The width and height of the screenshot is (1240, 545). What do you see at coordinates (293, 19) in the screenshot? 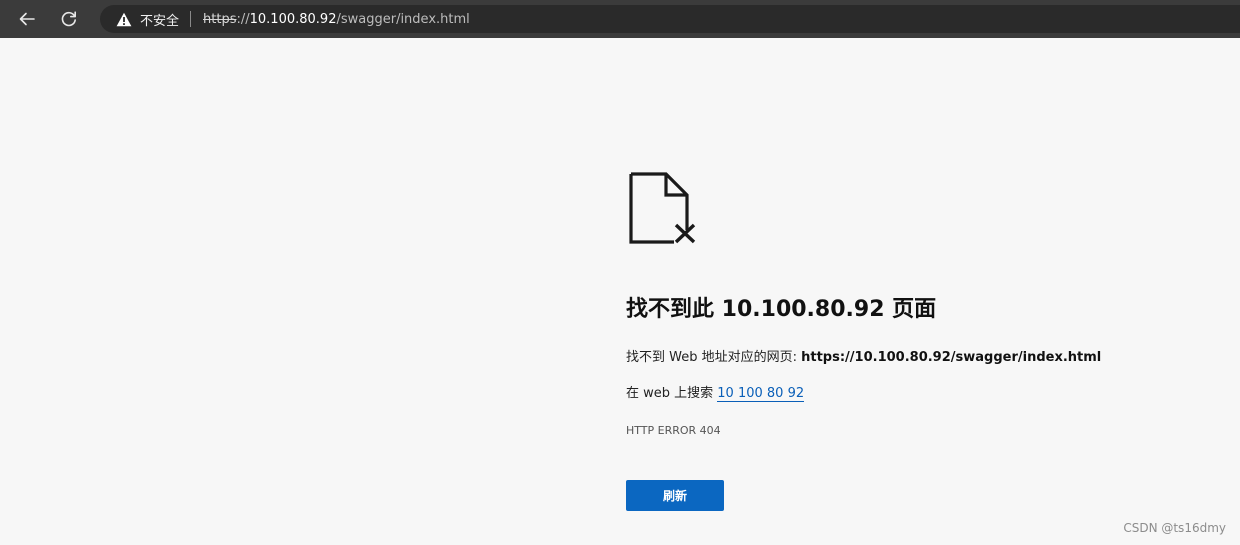
I see `url-host: 10.100.80.92` at bounding box center [293, 19].